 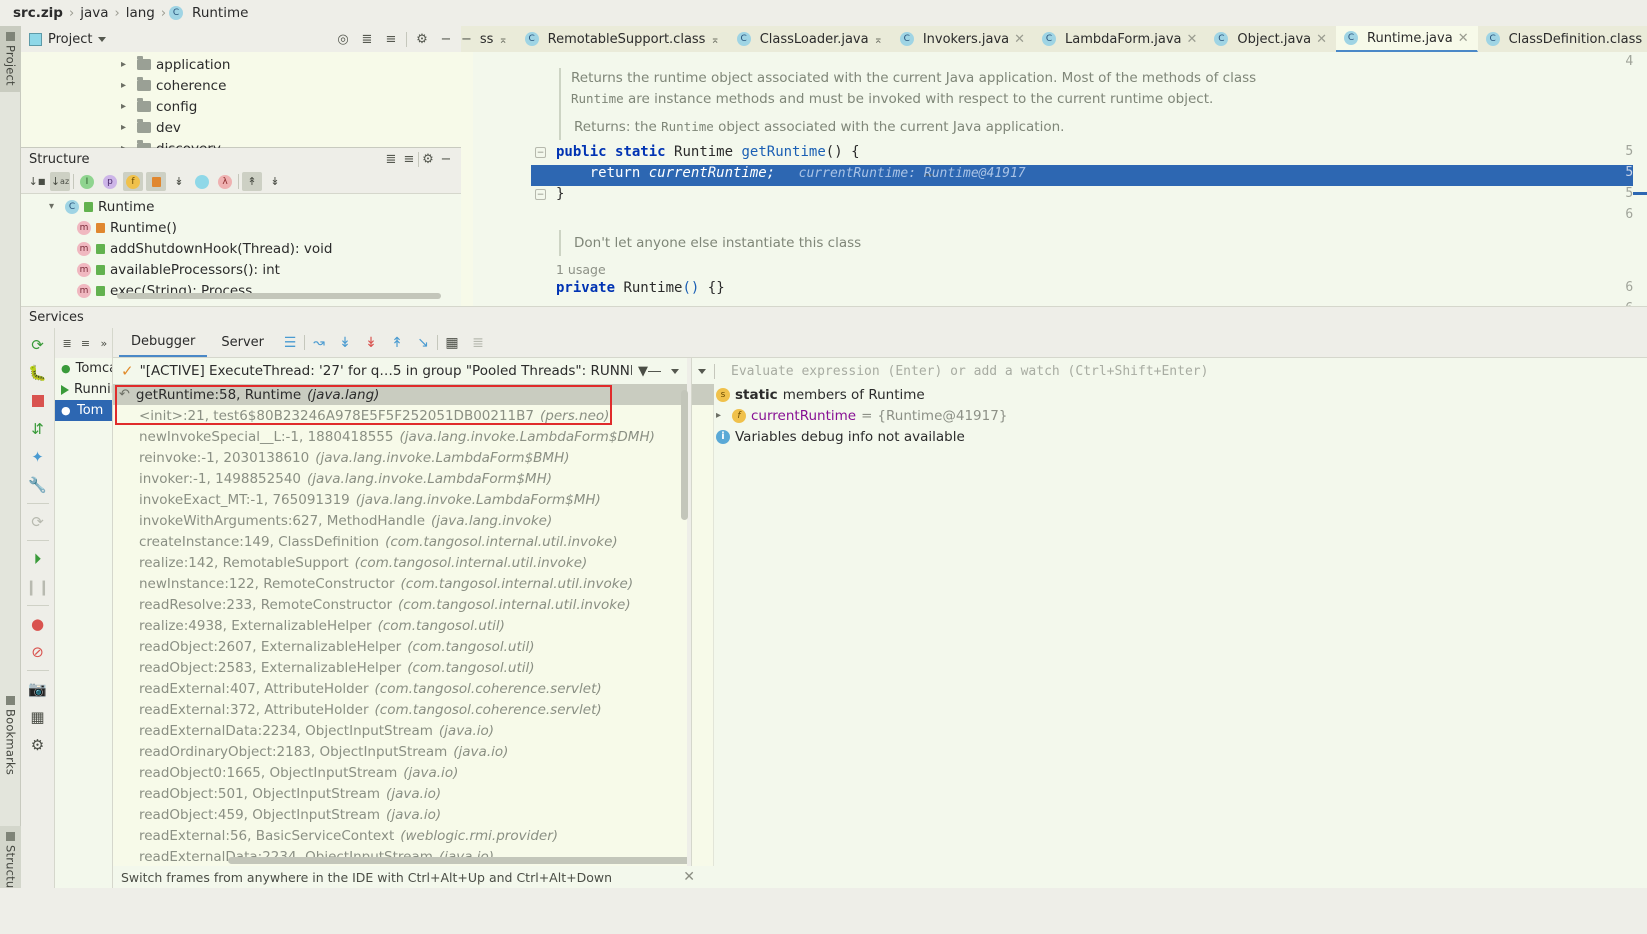 I want to click on tree-item: ▸ application, so click(x=241, y=64).